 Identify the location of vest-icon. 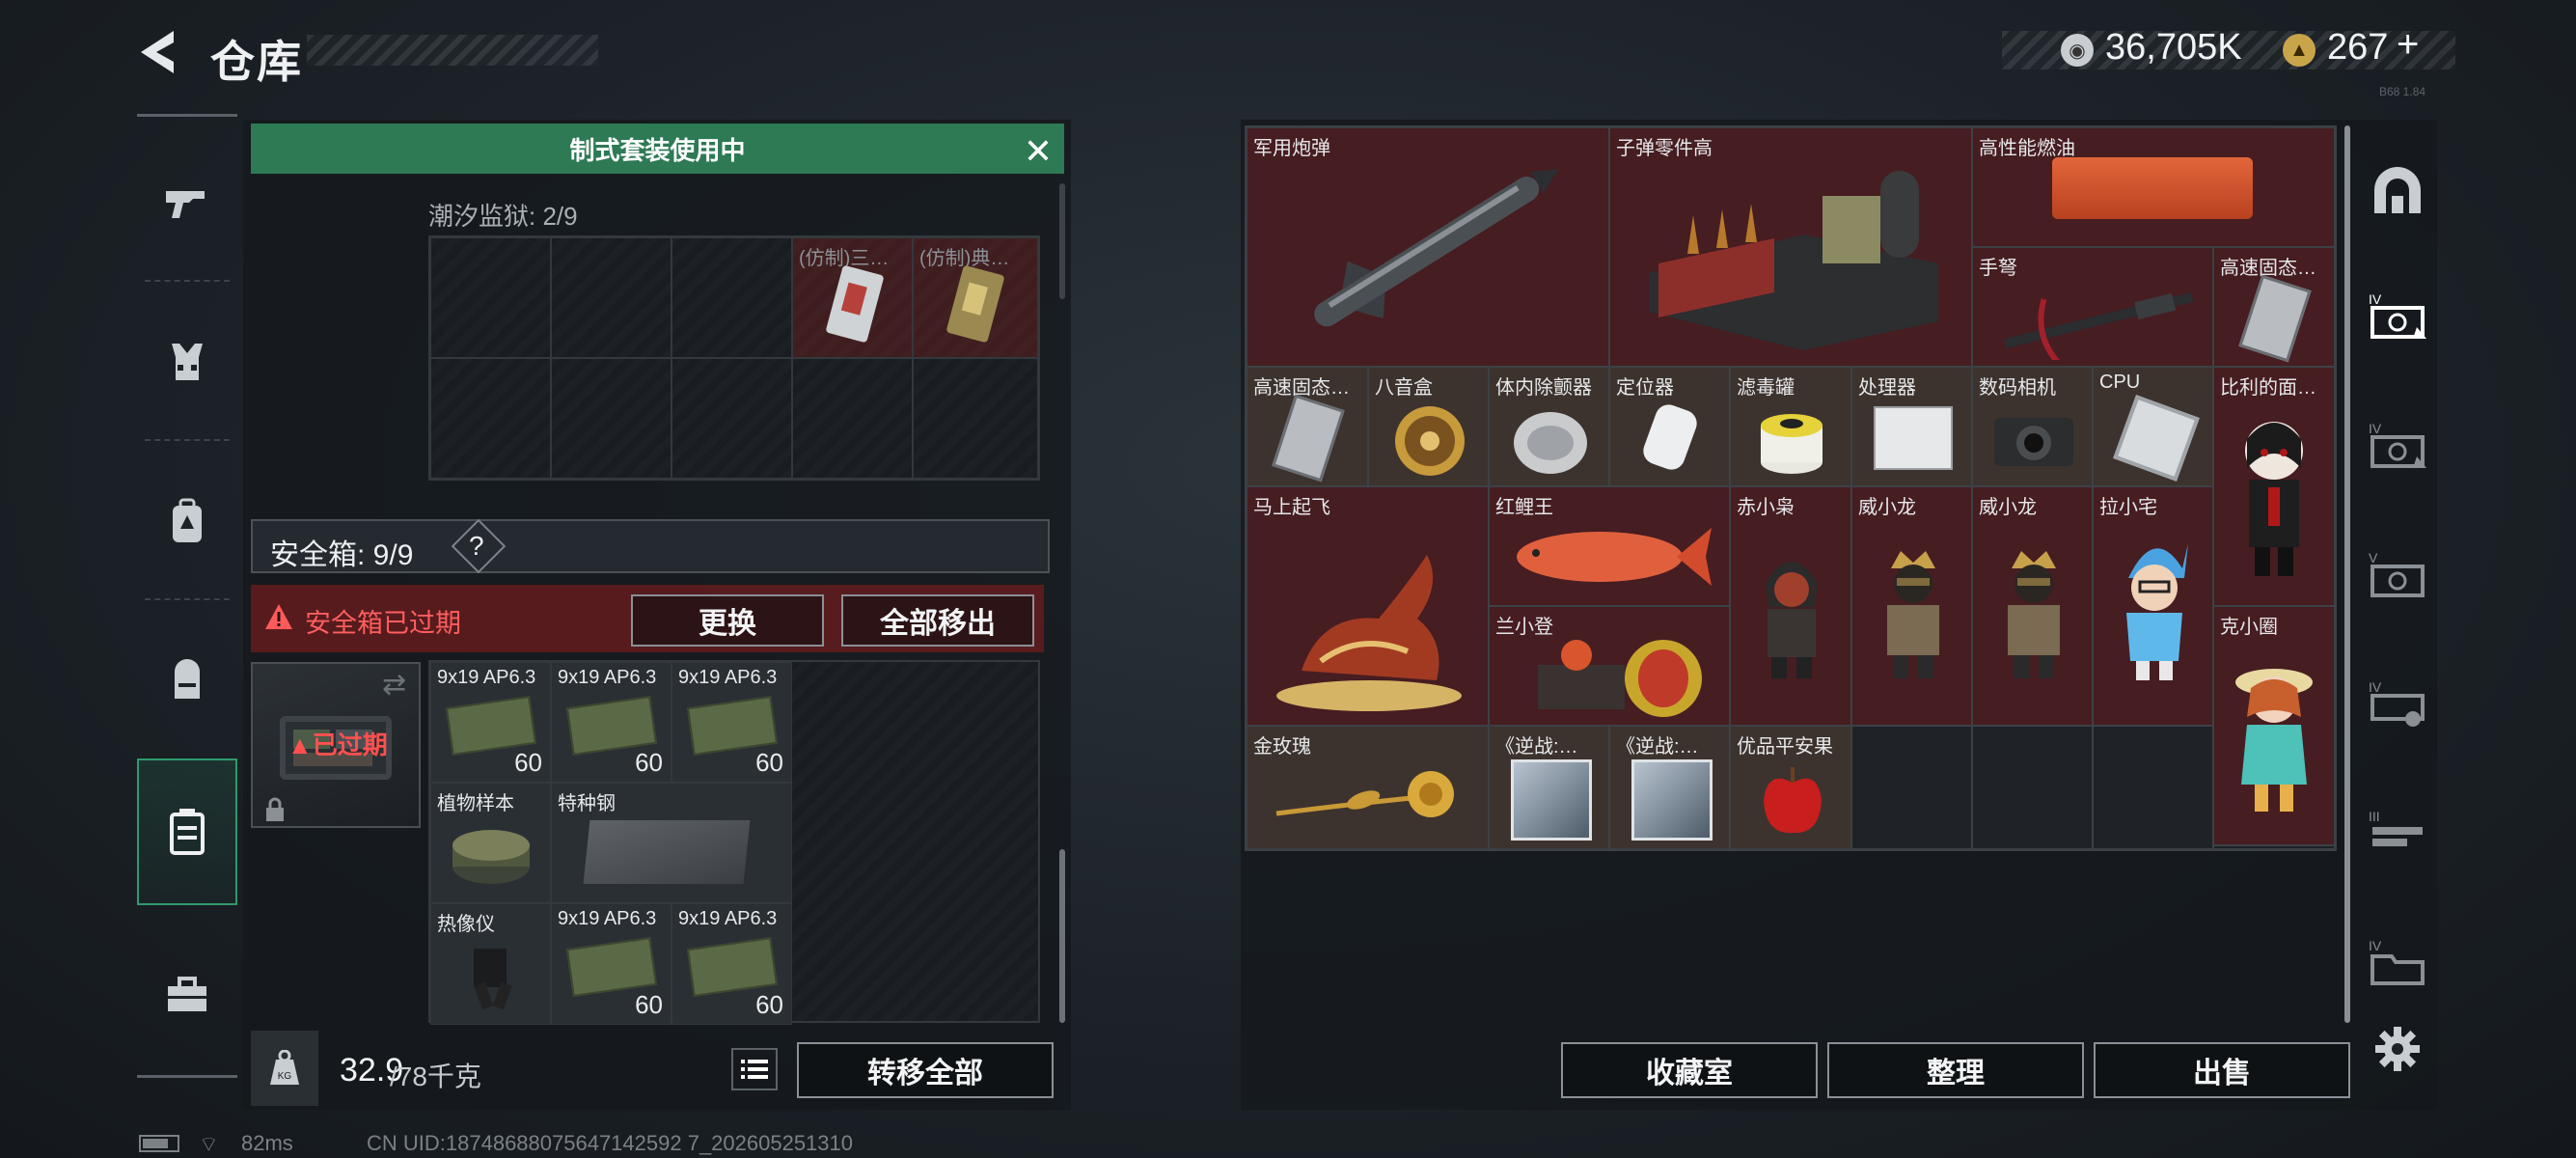
(187, 362).